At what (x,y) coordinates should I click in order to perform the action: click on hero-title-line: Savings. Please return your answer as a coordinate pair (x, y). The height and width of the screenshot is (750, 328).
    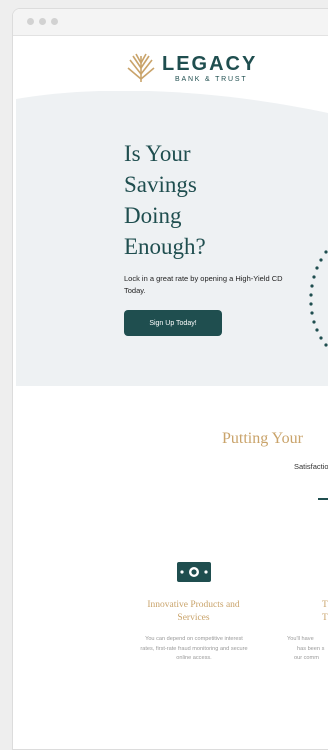
    Looking at the image, I should click on (160, 184).